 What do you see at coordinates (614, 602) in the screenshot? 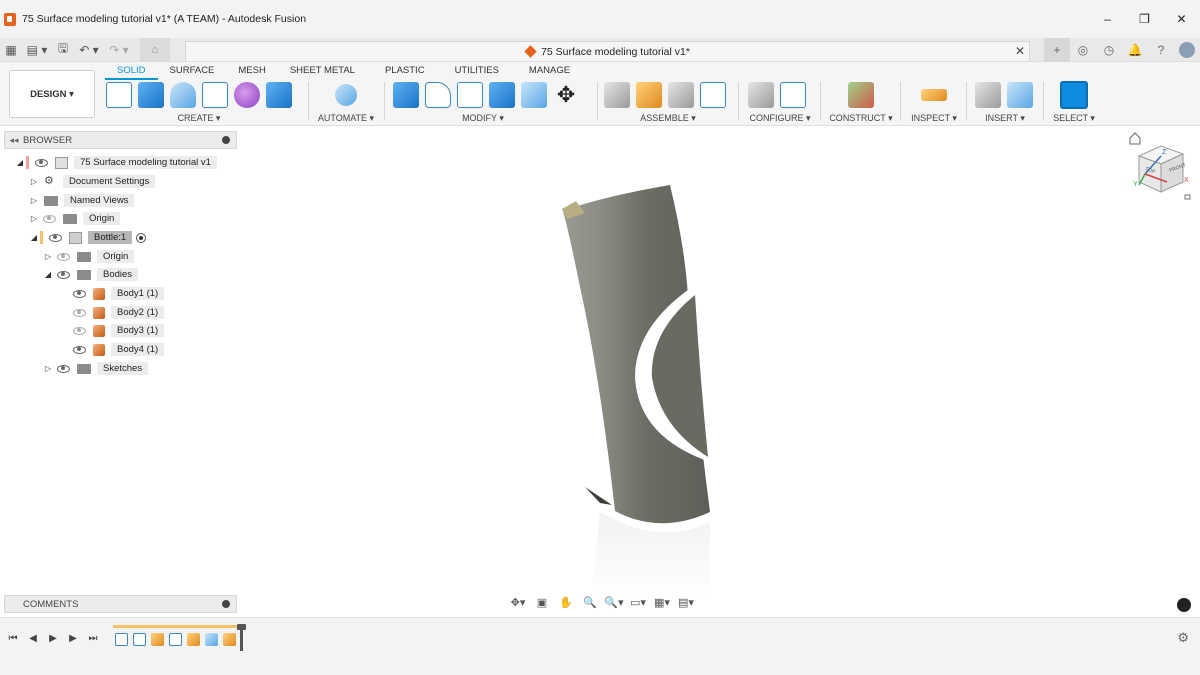
I see `fit-icon: 🔍▾` at bounding box center [614, 602].